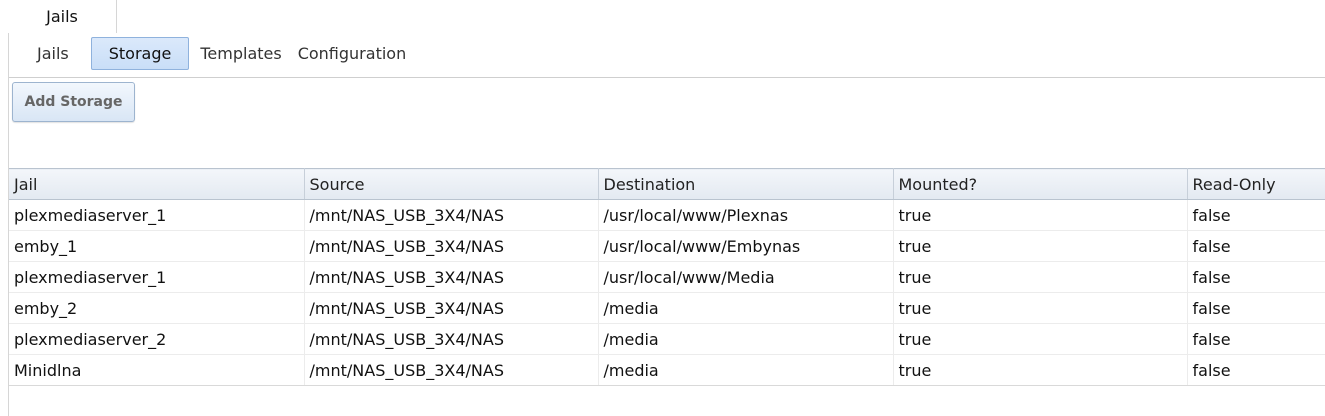 The width and height of the screenshot is (1325, 416). I want to click on cell-jail: plexmediaserver_2, so click(157, 339).